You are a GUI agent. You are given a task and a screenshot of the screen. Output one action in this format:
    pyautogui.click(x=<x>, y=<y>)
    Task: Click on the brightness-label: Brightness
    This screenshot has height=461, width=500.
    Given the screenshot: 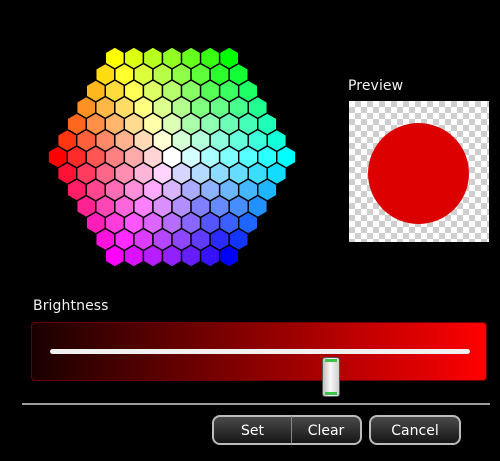 What is the action you would take?
    pyautogui.click(x=71, y=306)
    